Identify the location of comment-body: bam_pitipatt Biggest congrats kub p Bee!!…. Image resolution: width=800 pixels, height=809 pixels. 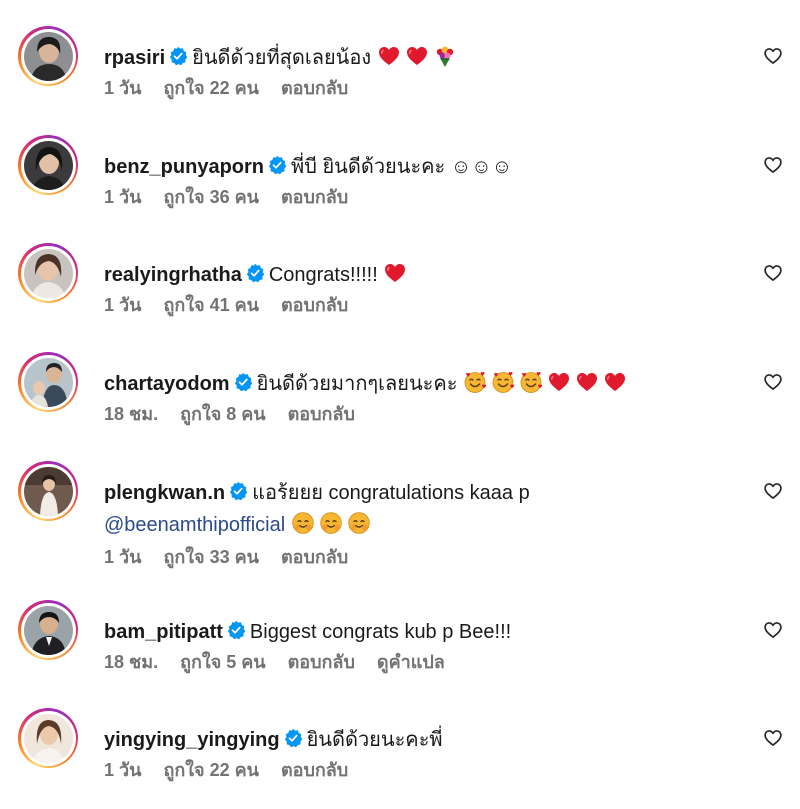
(424, 632).